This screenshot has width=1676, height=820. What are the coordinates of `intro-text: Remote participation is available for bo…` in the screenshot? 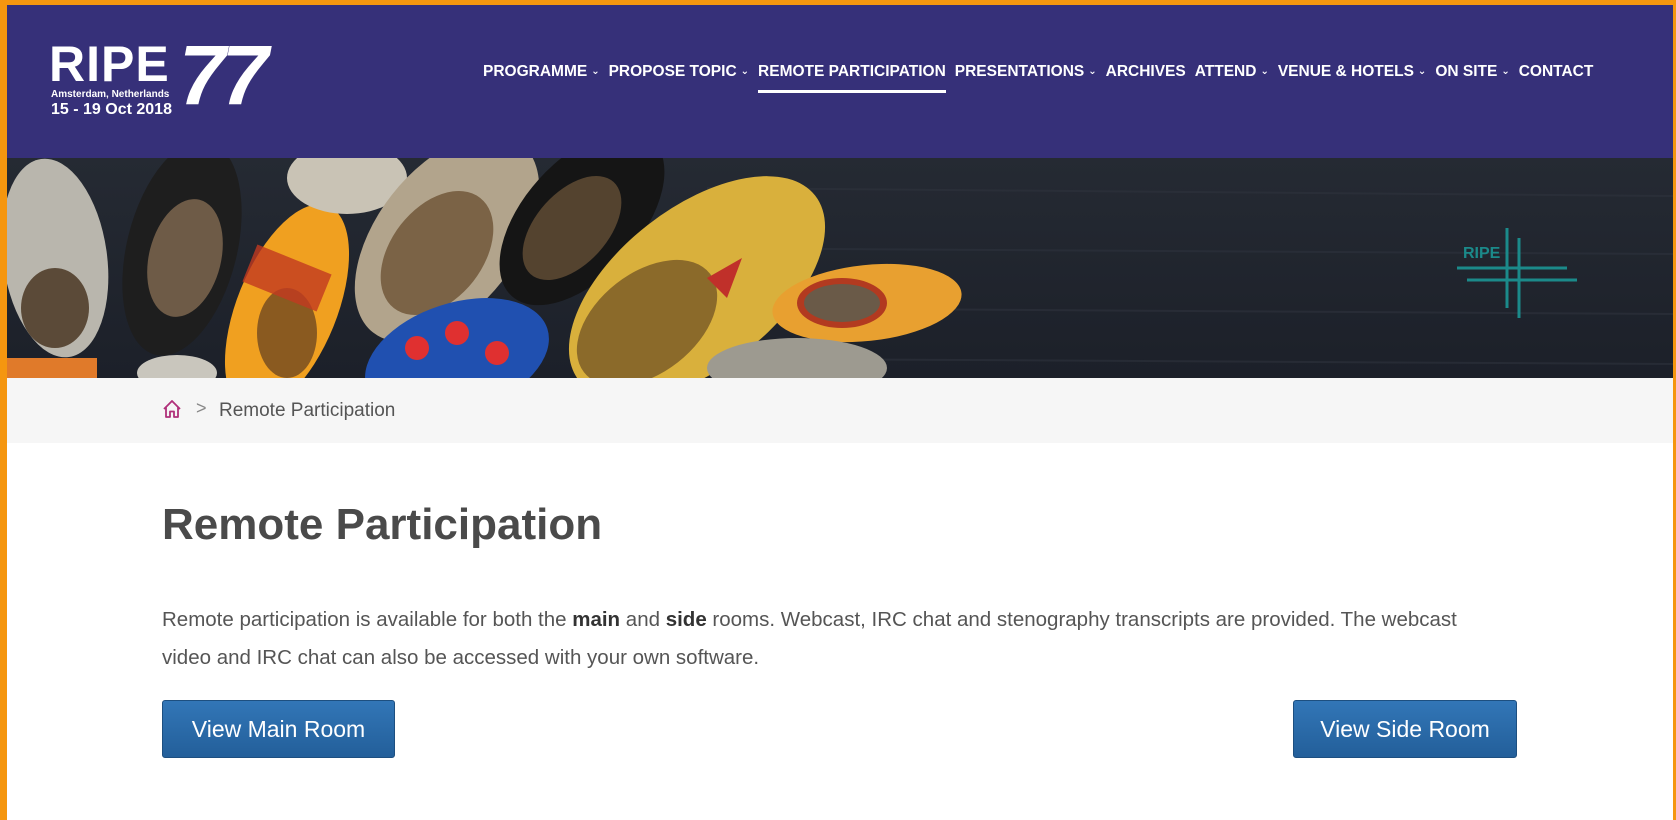 It's located at (367, 619).